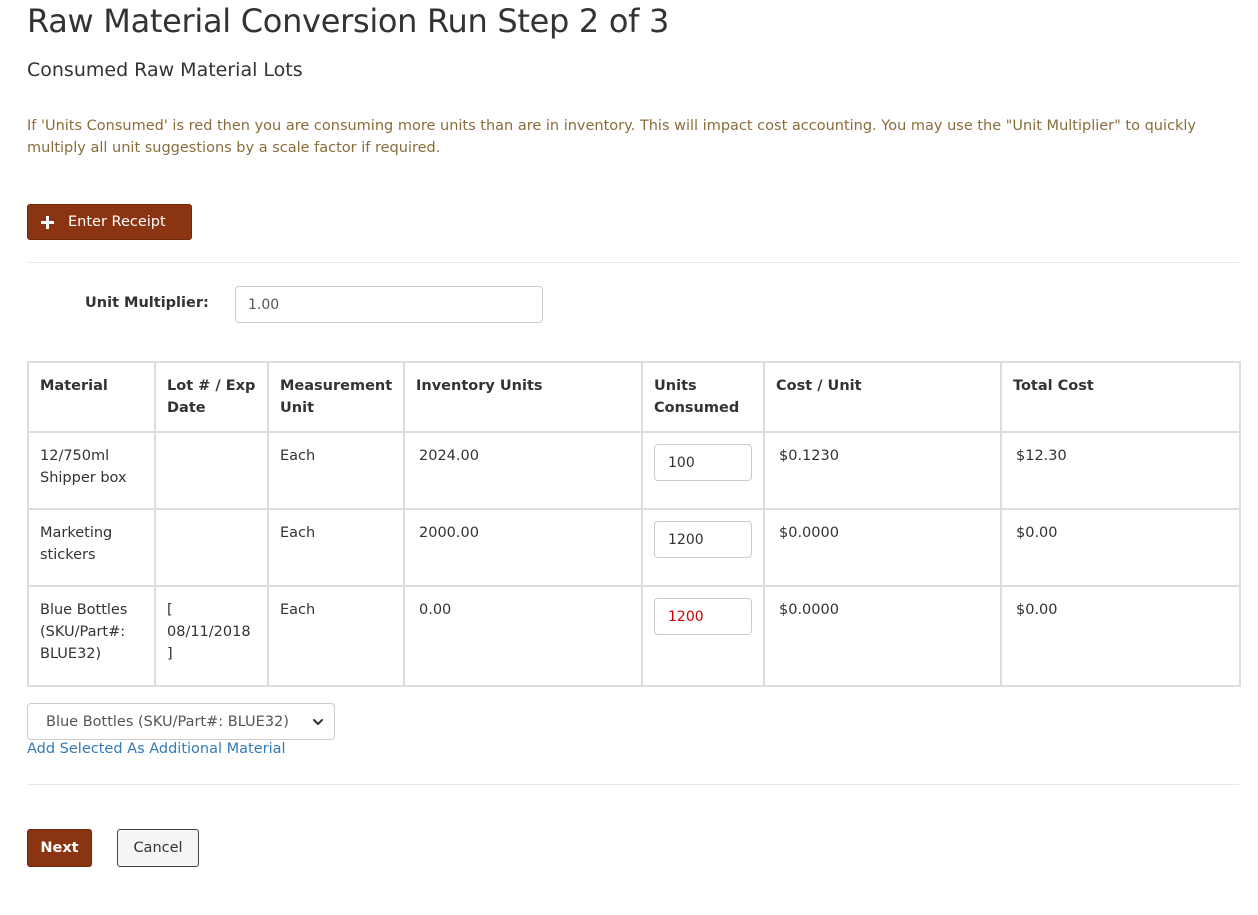 This screenshot has width=1258, height=915. I want to click on inventory-cell: 0.00, so click(523, 636).